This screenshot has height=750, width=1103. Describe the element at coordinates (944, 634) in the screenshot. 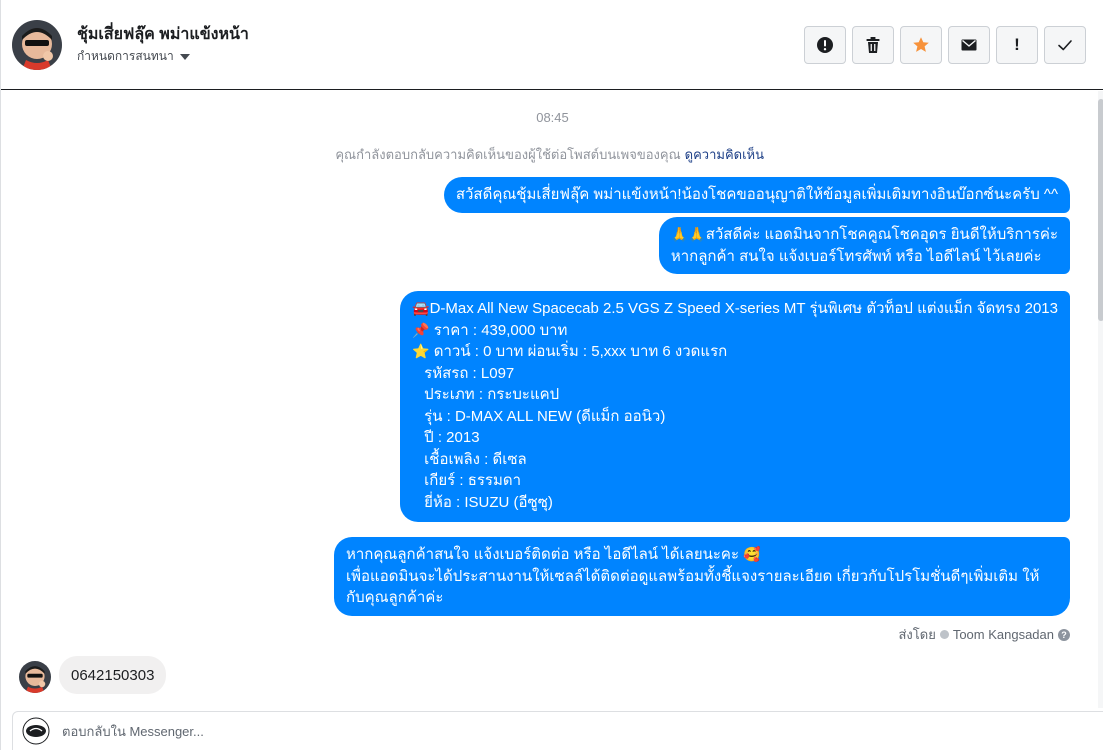

I see `agent-status-icon` at that location.